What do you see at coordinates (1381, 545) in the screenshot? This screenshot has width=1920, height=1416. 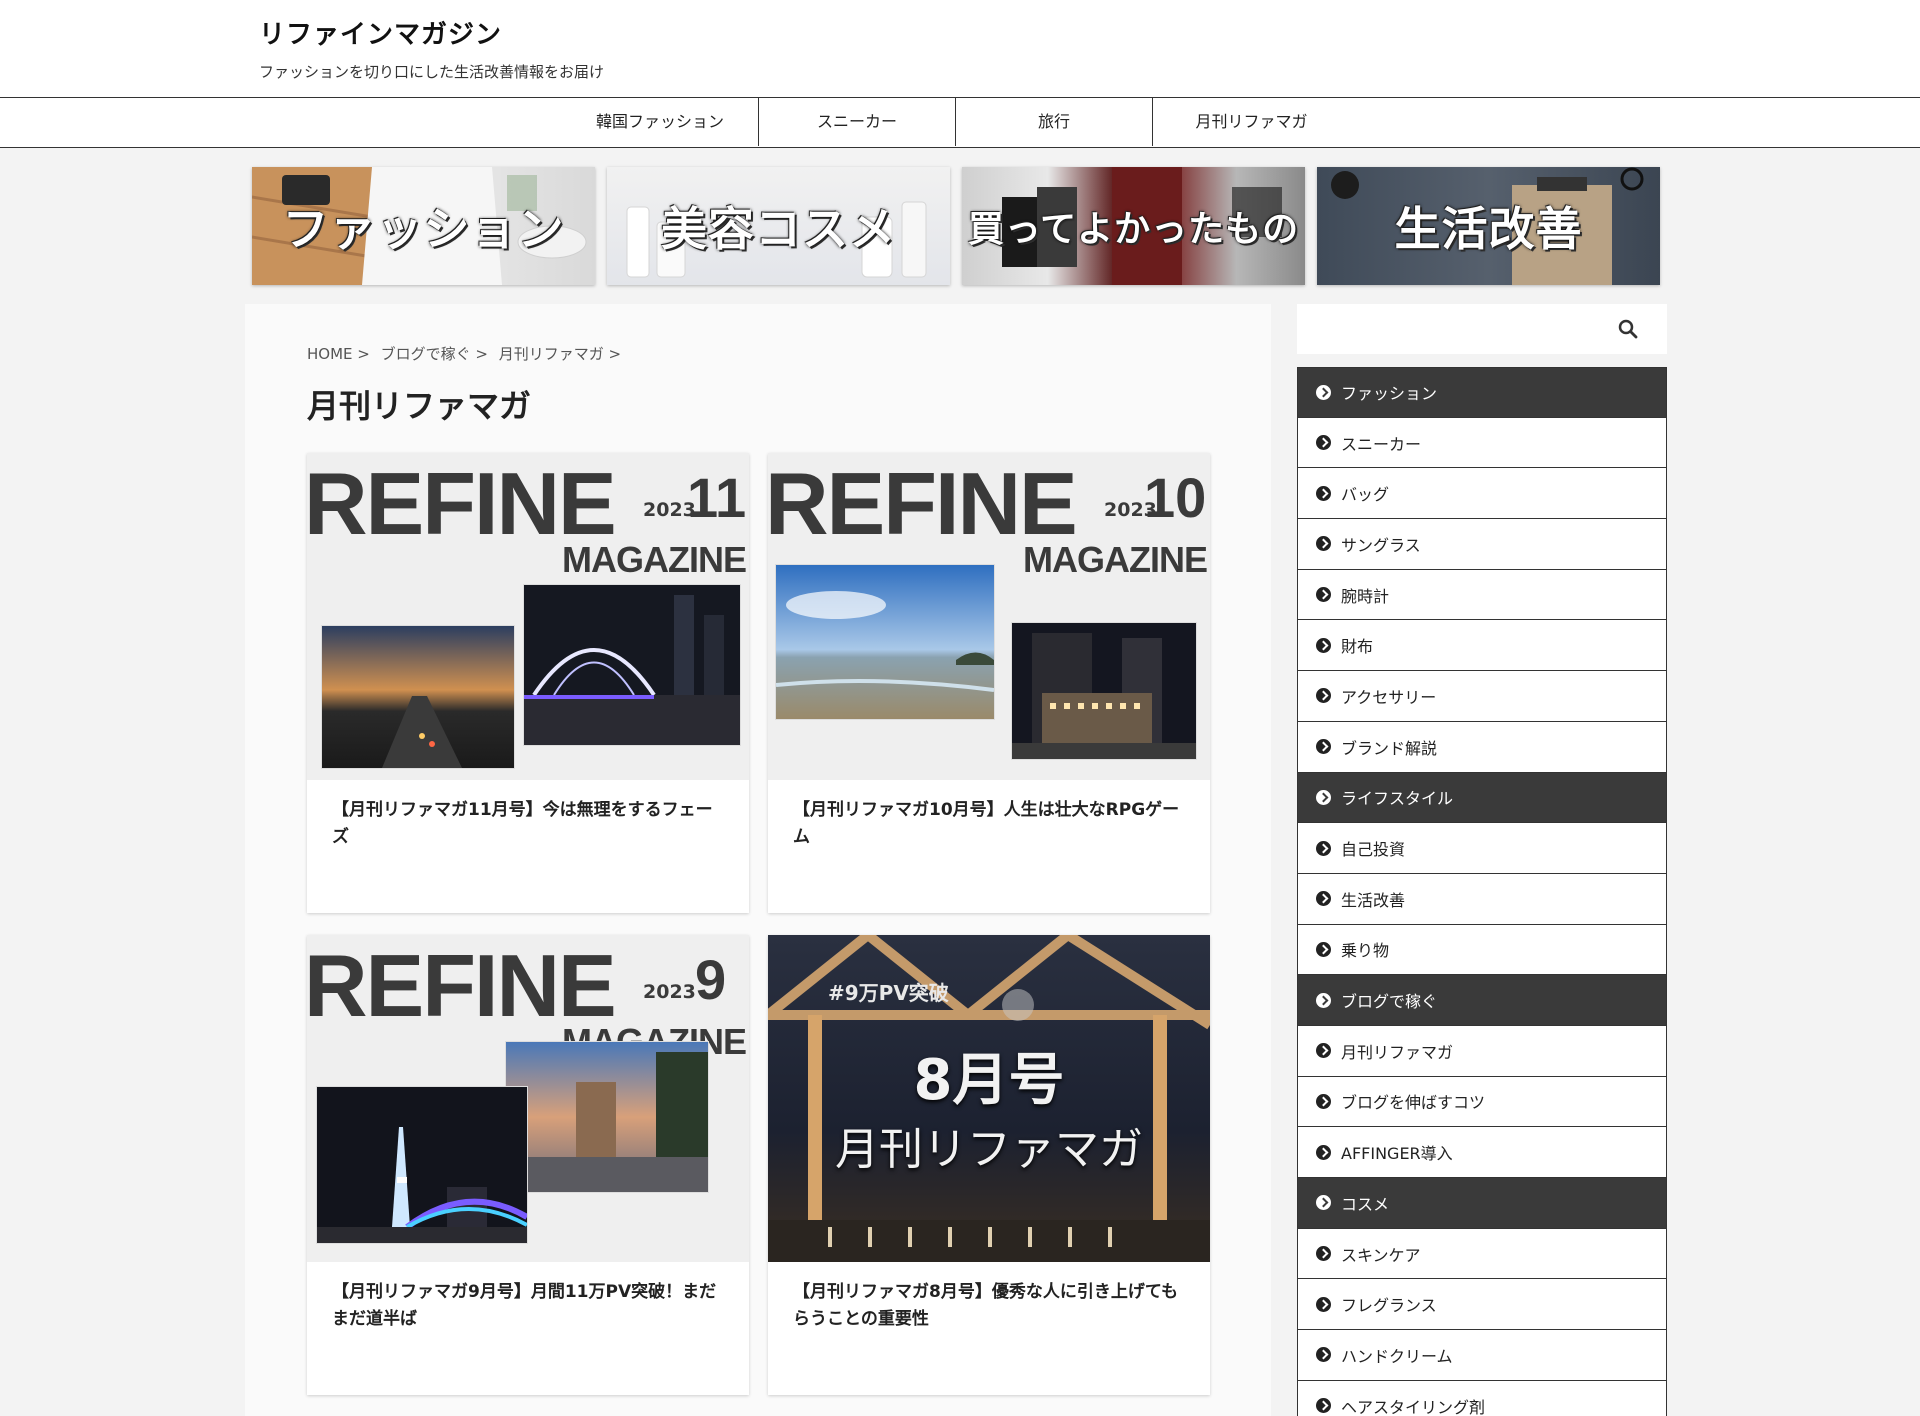 I see `sidebar-item-label: サングラス` at bounding box center [1381, 545].